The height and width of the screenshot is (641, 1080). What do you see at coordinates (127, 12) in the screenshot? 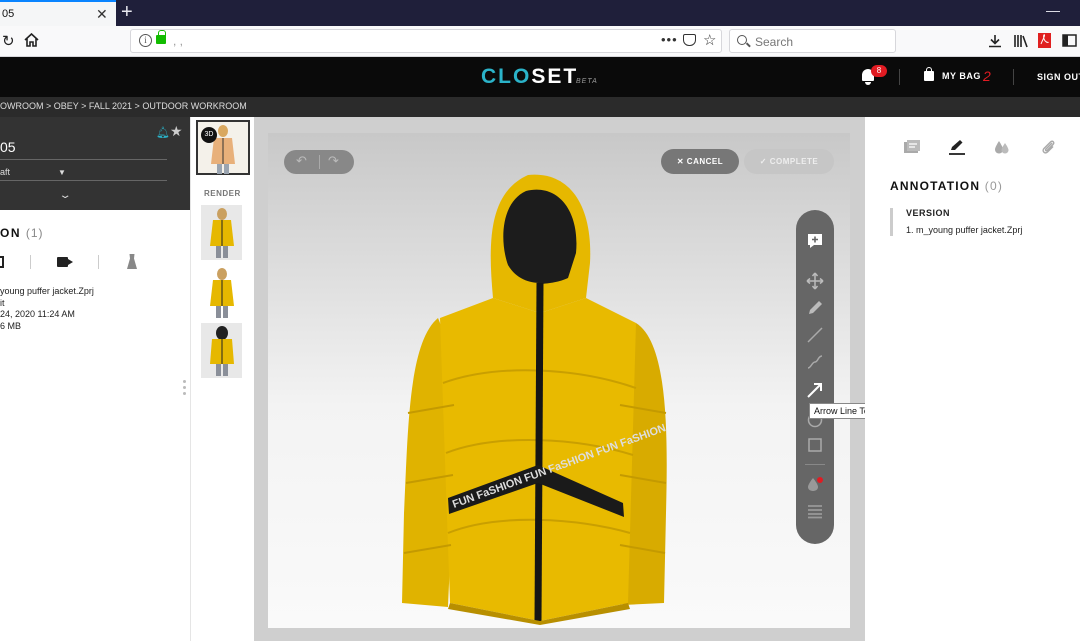
I see `new-tab-button: +` at bounding box center [127, 12].